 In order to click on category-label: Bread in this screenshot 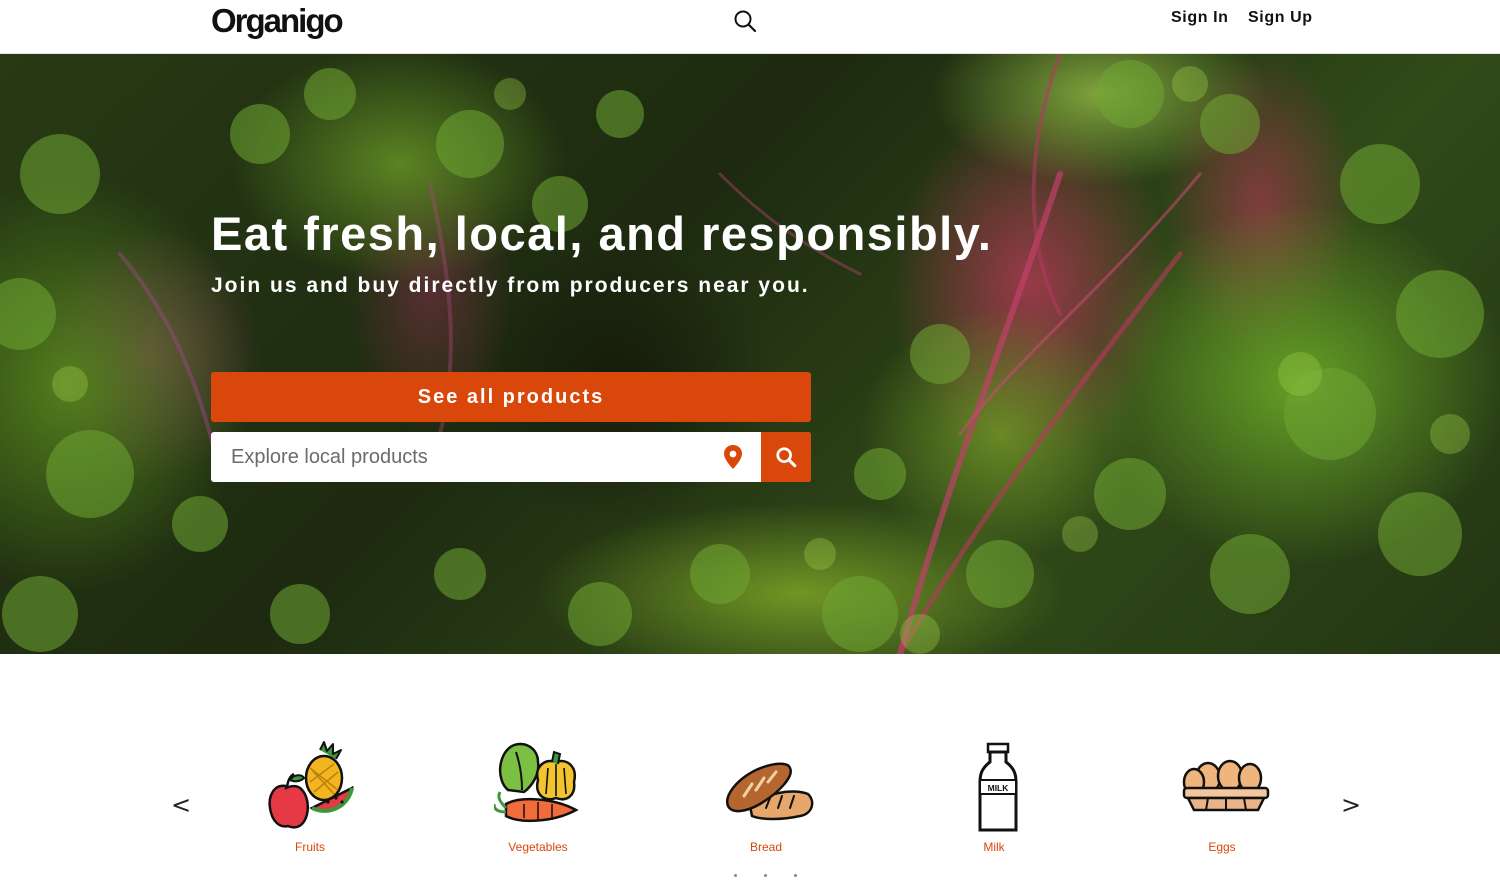, I will do `click(766, 847)`.